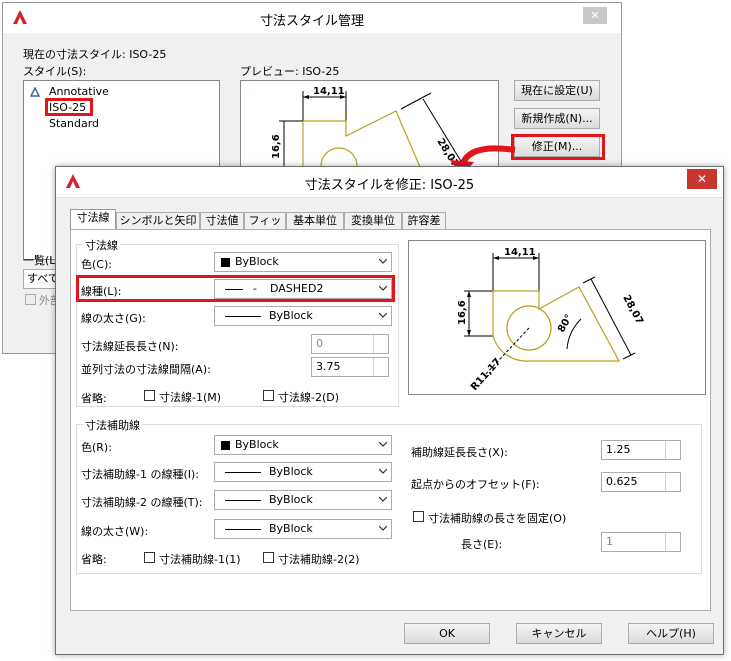  I want to click on ext-lt1-combo: ByBlock, so click(303, 472).